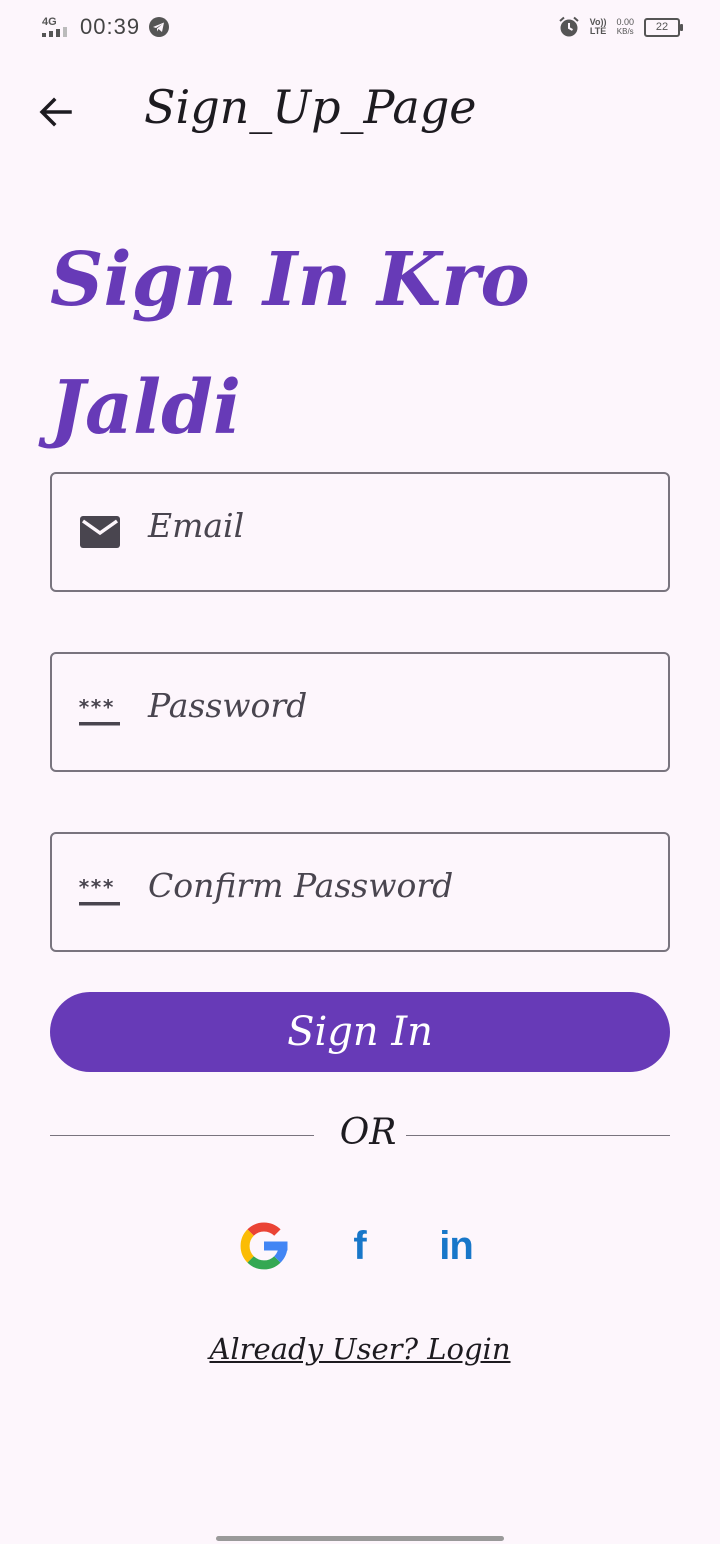 This screenshot has height=1544, width=720. I want to click on net-speed-unit: KB/s, so click(625, 31).